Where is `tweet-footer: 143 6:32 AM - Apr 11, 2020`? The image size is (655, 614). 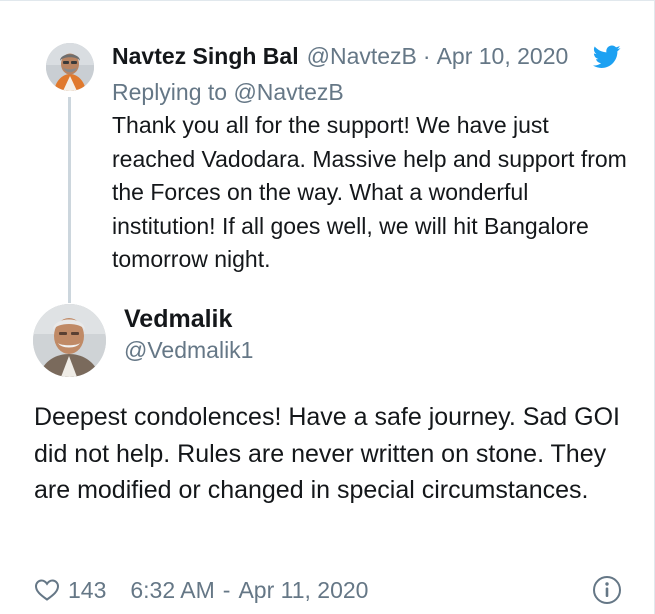
tweet-footer: 143 6:32 AM - Apr 11, 2020 is located at coordinates (329, 590).